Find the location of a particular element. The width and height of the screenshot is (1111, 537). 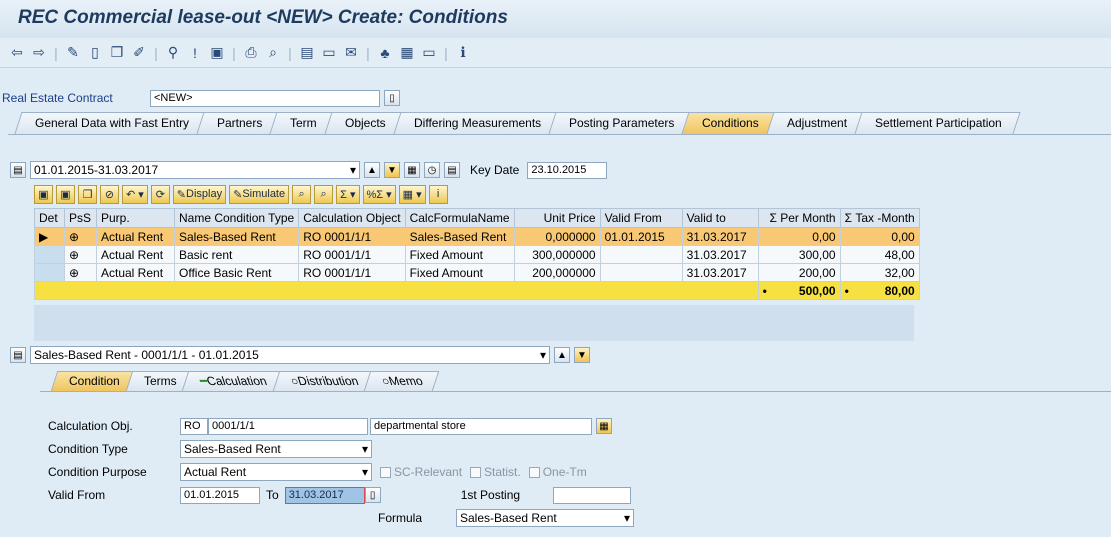

cell-tax: 32,00 is located at coordinates (879, 272).